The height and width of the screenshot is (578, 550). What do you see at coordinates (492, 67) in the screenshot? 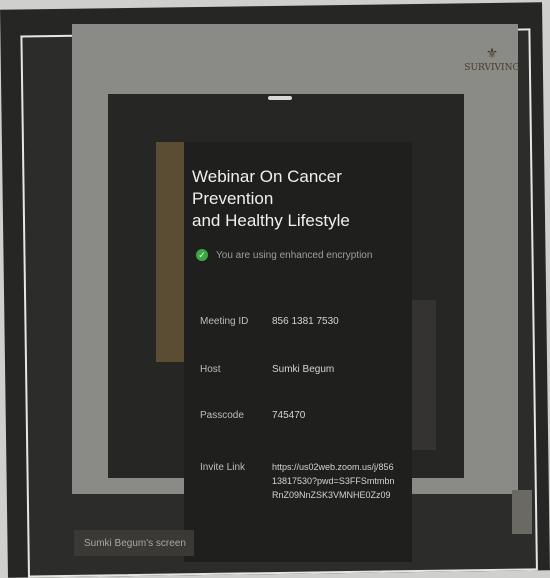
I see `logo-text: SURVIVING` at bounding box center [492, 67].